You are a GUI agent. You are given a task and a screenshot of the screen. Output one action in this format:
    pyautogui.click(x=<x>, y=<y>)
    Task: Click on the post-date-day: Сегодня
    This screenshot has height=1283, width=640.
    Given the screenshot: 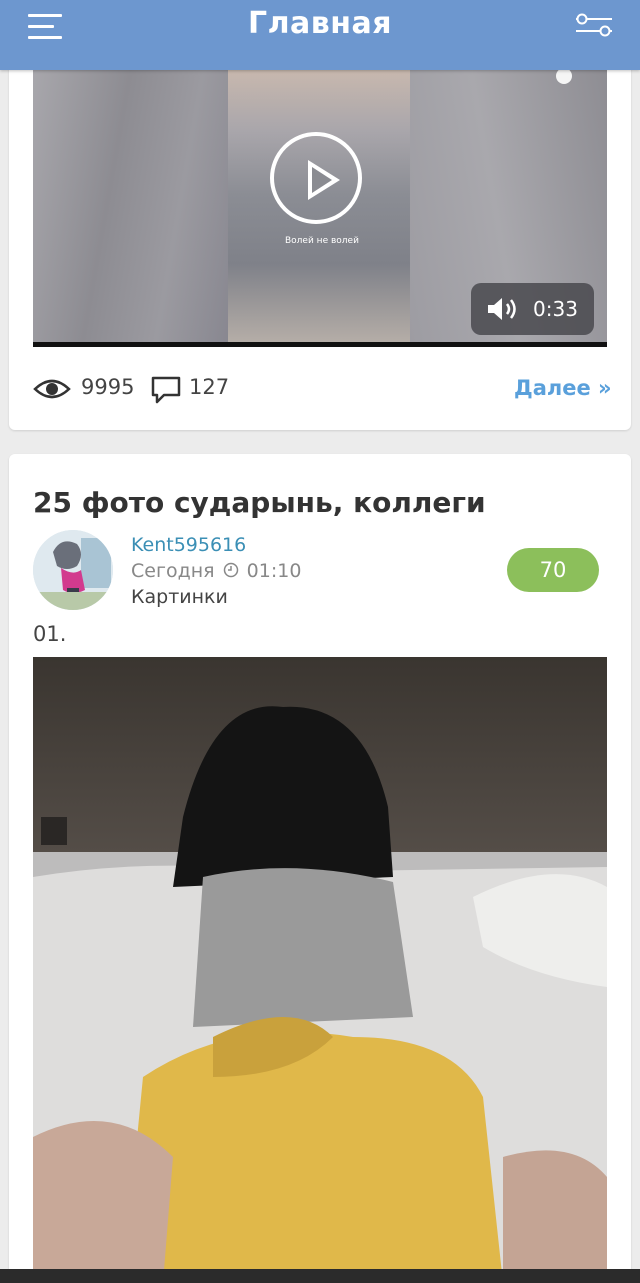 What is the action you would take?
    pyautogui.click(x=173, y=571)
    